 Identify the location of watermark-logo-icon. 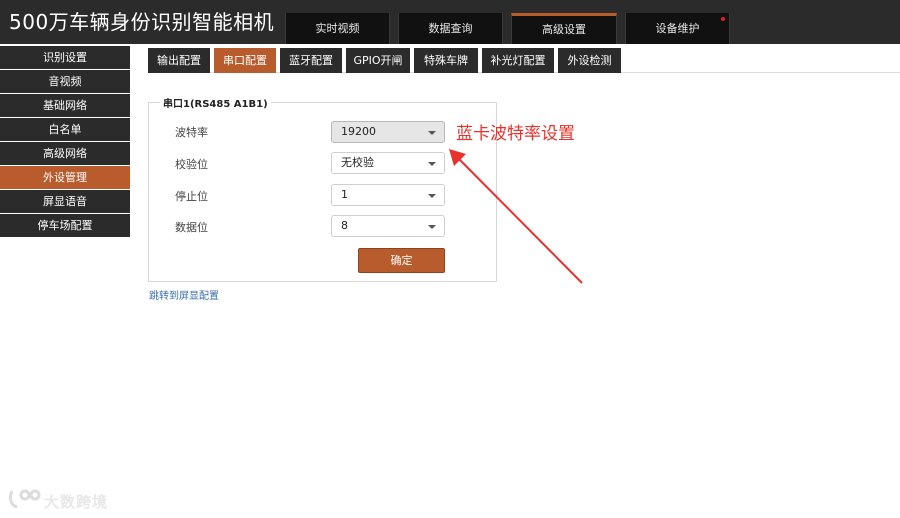
(24, 499).